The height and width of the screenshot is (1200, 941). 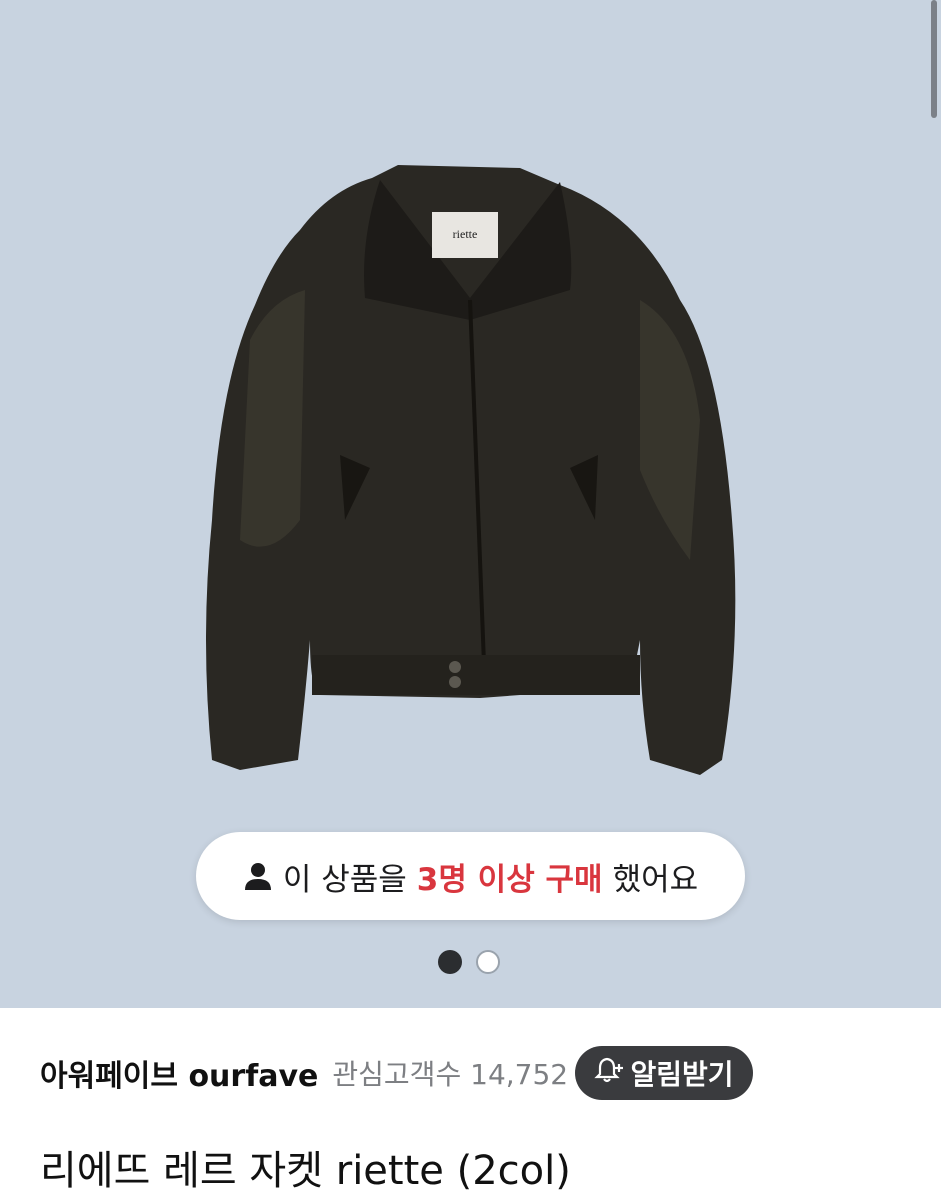 I want to click on notify-label: 알림받기, so click(x=682, y=1074).